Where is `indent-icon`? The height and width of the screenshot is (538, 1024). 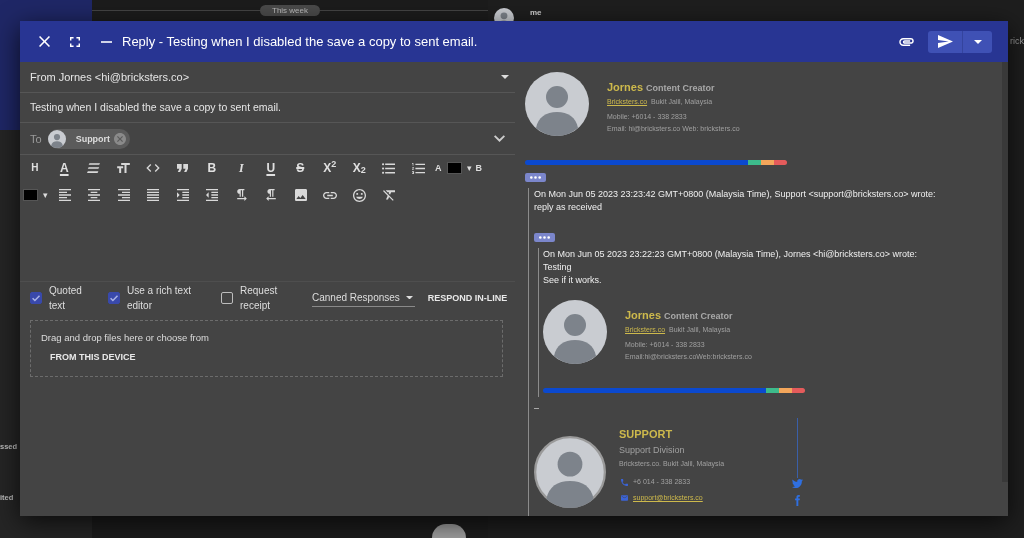 indent-icon is located at coordinates (182, 195).